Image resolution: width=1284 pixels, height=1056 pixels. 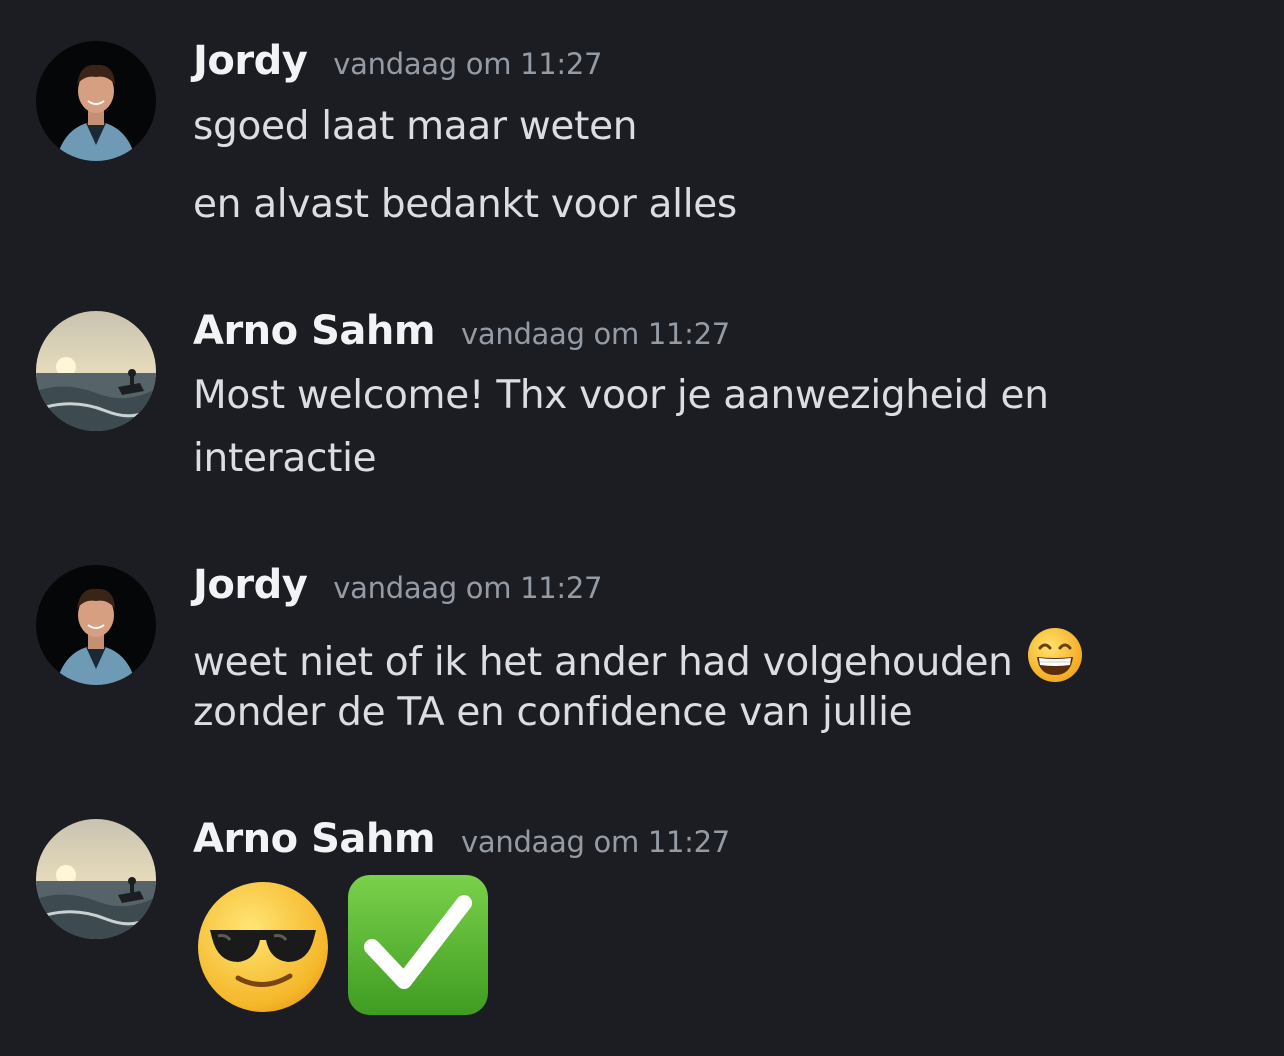 What do you see at coordinates (263, 949) in the screenshot?
I see `sunglasses-face-icon` at bounding box center [263, 949].